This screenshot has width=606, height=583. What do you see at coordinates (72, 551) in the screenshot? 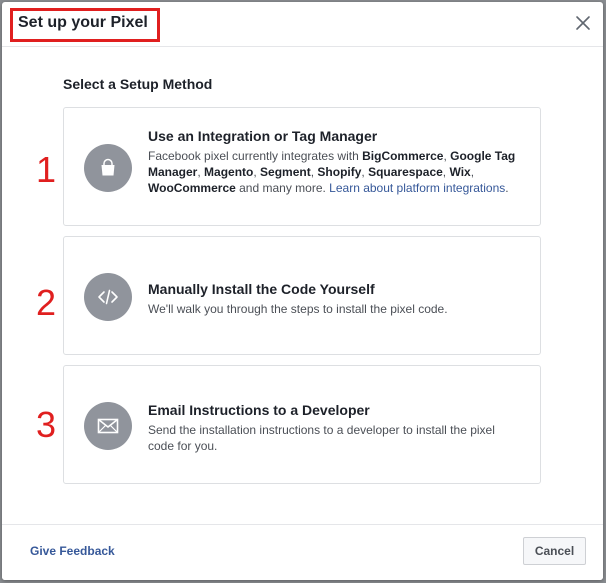
I see `give-feedback-link: Give Feedback` at bounding box center [72, 551].